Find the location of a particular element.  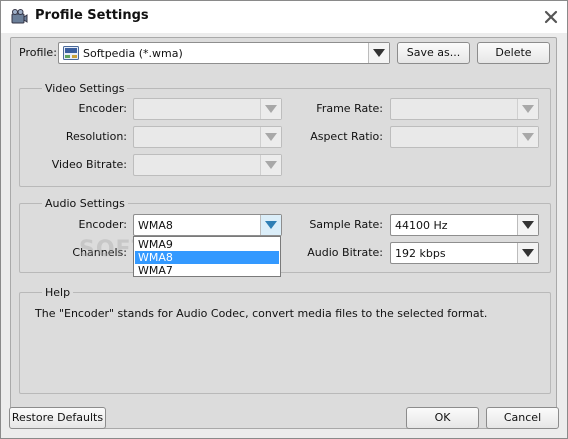

profile-value: Softpedia (*.wma) is located at coordinates (133, 53).